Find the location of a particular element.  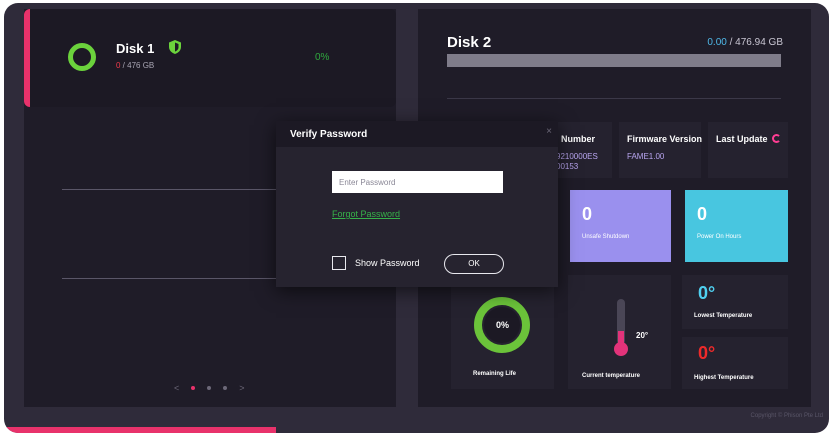

current-temperature-tile: 20° Current temperature is located at coordinates (619, 332).